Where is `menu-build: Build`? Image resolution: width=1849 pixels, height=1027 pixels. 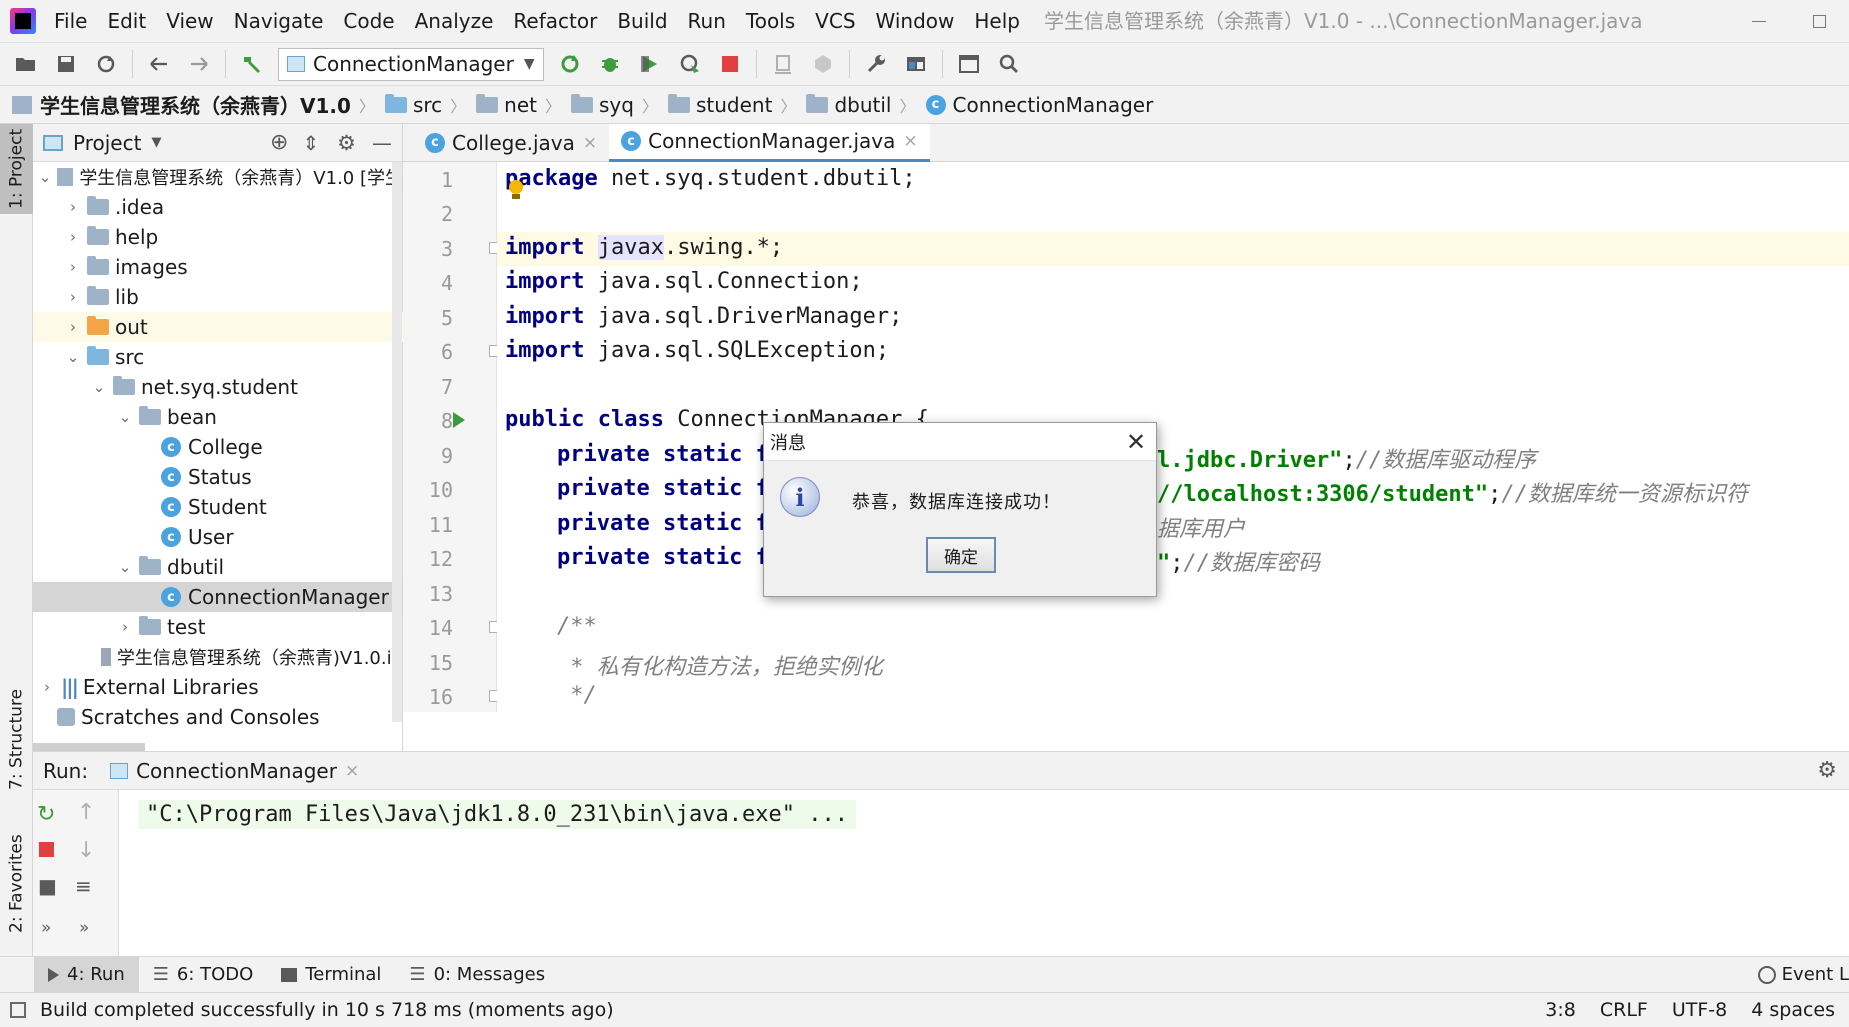 menu-build: Build is located at coordinates (642, 21).